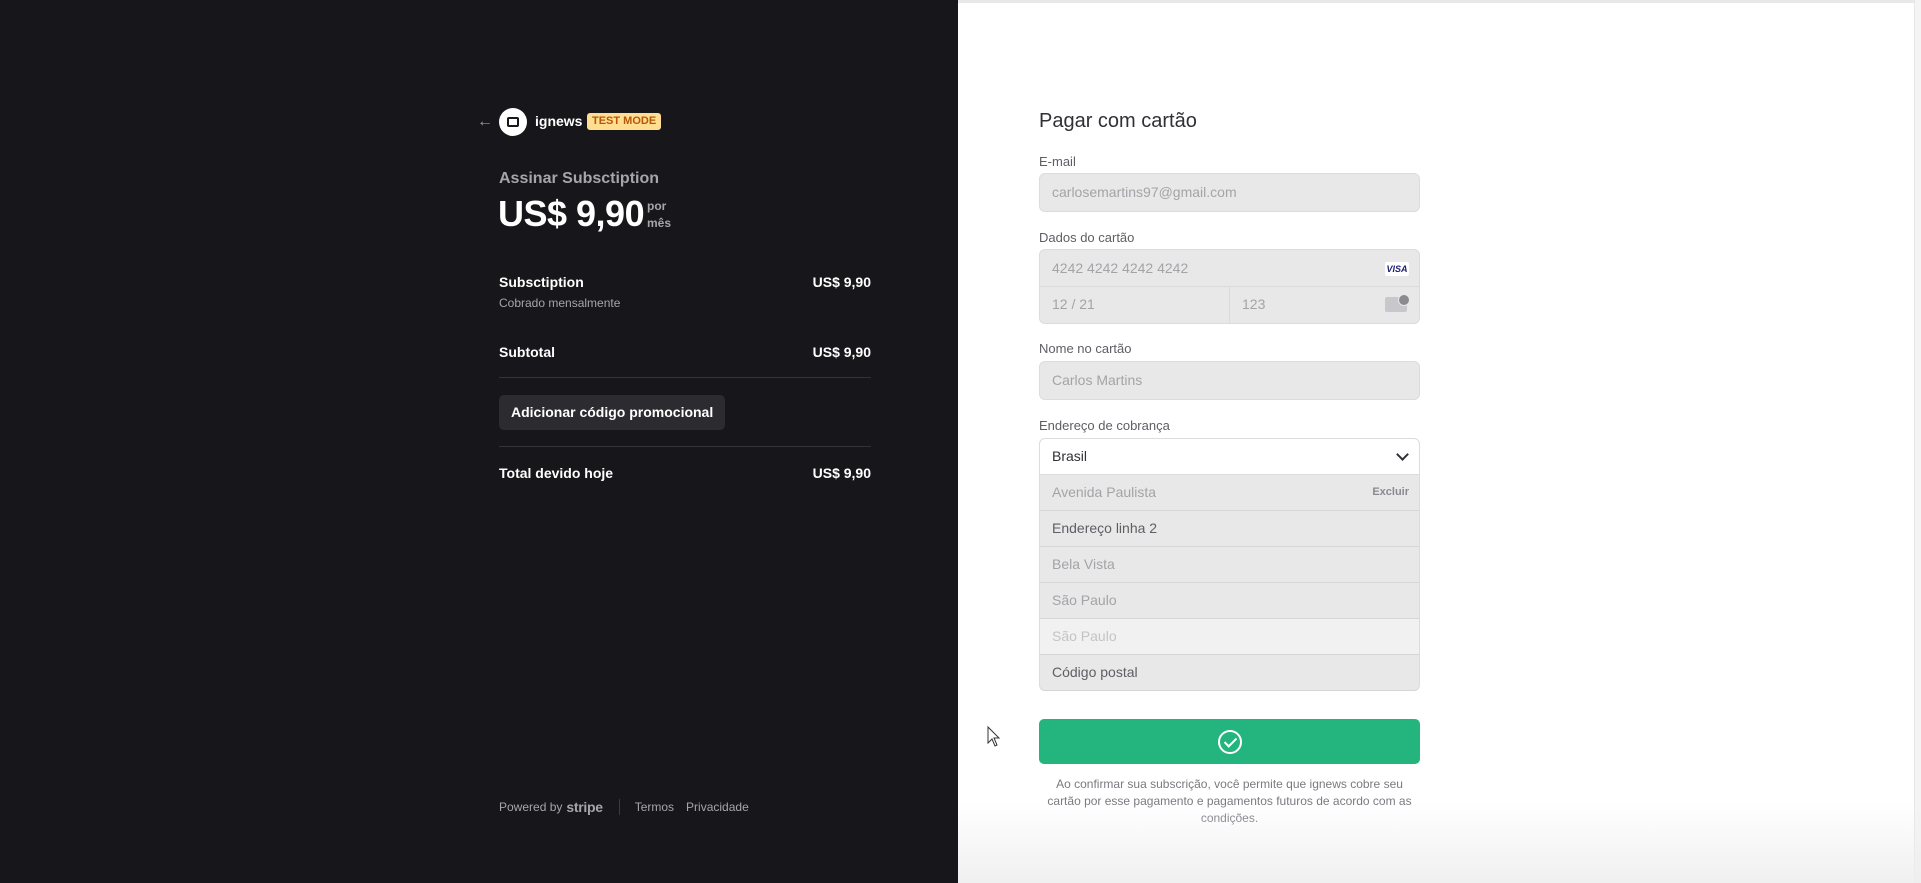 This screenshot has width=1921, height=883. Describe the element at coordinates (841, 473) in the screenshot. I see `total-value: US$ 9,90` at that location.